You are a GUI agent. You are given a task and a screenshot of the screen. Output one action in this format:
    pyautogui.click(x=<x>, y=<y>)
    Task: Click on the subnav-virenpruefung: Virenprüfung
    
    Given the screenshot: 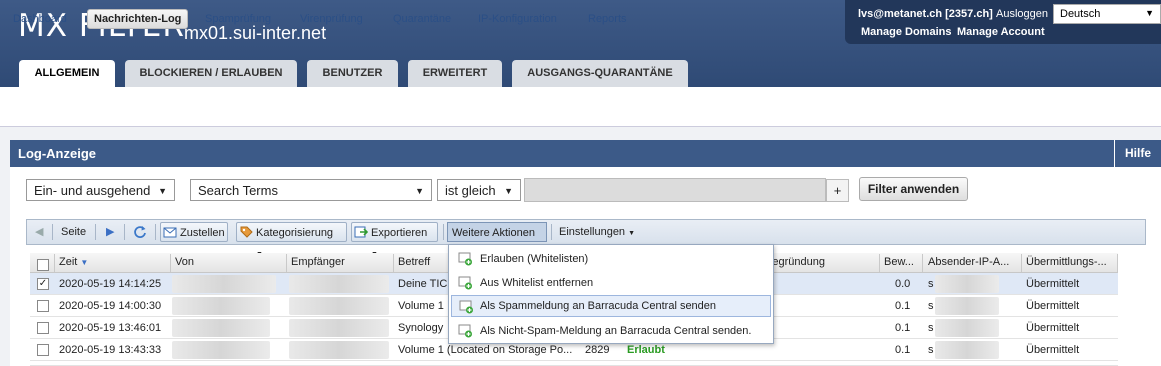 What is the action you would take?
    pyautogui.click(x=331, y=19)
    